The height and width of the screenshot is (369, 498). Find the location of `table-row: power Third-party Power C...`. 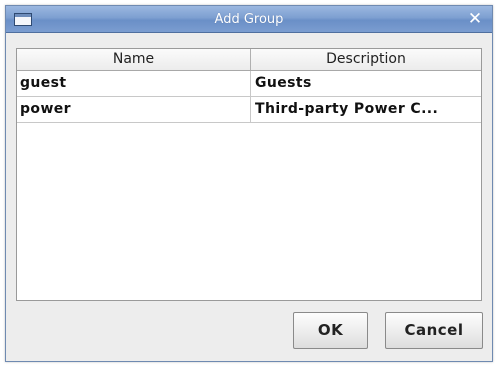

table-row: power Third-party Power C... is located at coordinates (249, 110).